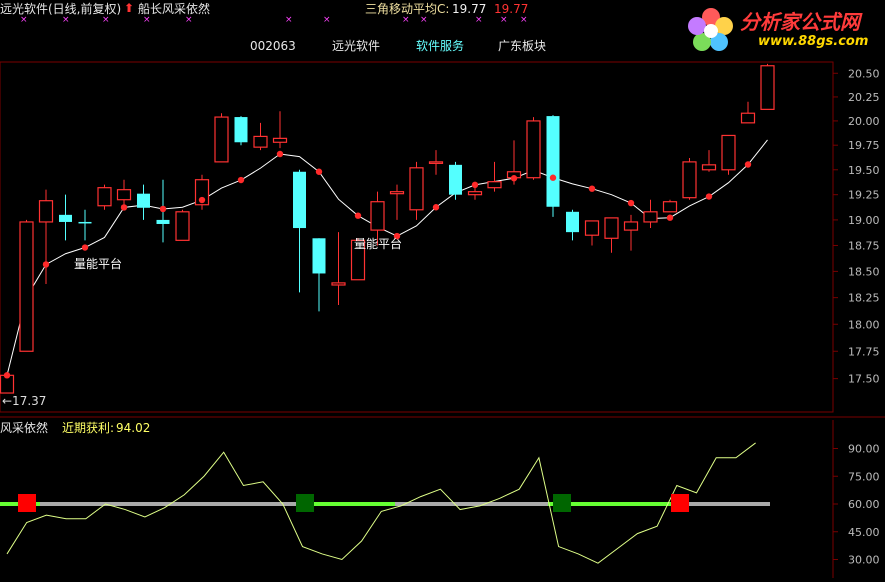  I want to click on industry-tag: 软件服务, so click(440, 46).